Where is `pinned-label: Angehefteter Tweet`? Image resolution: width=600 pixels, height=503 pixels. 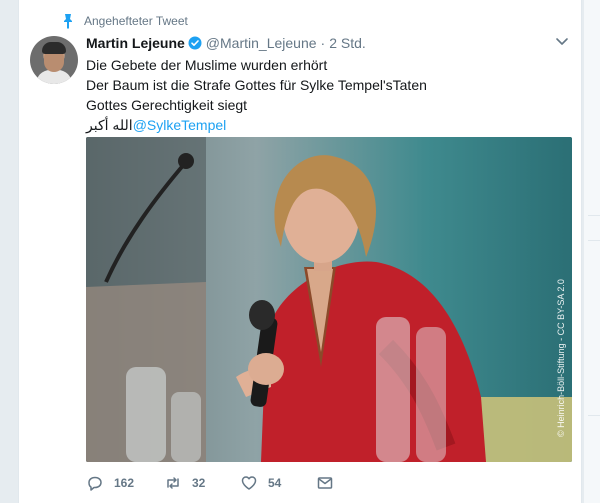 pinned-label: Angehefteter Tweet is located at coordinates (136, 21).